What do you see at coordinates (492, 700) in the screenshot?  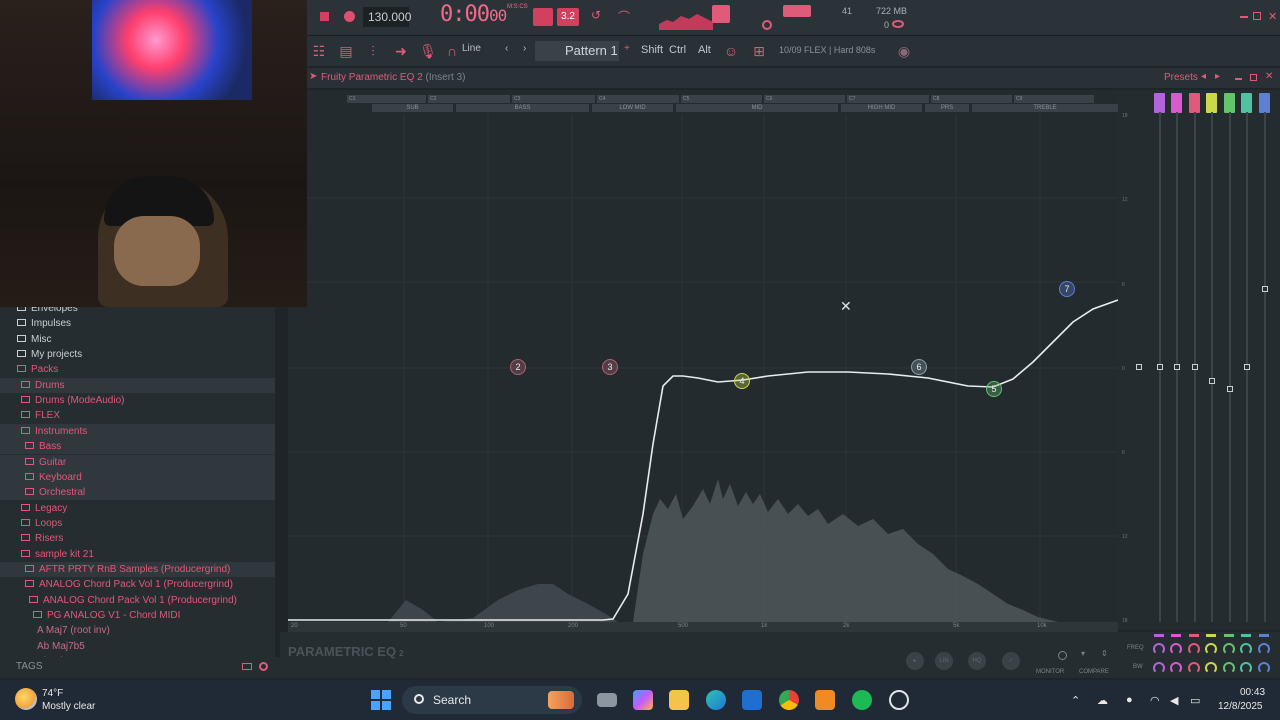 I see `taskbar-search: Search` at bounding box center [492, 700].